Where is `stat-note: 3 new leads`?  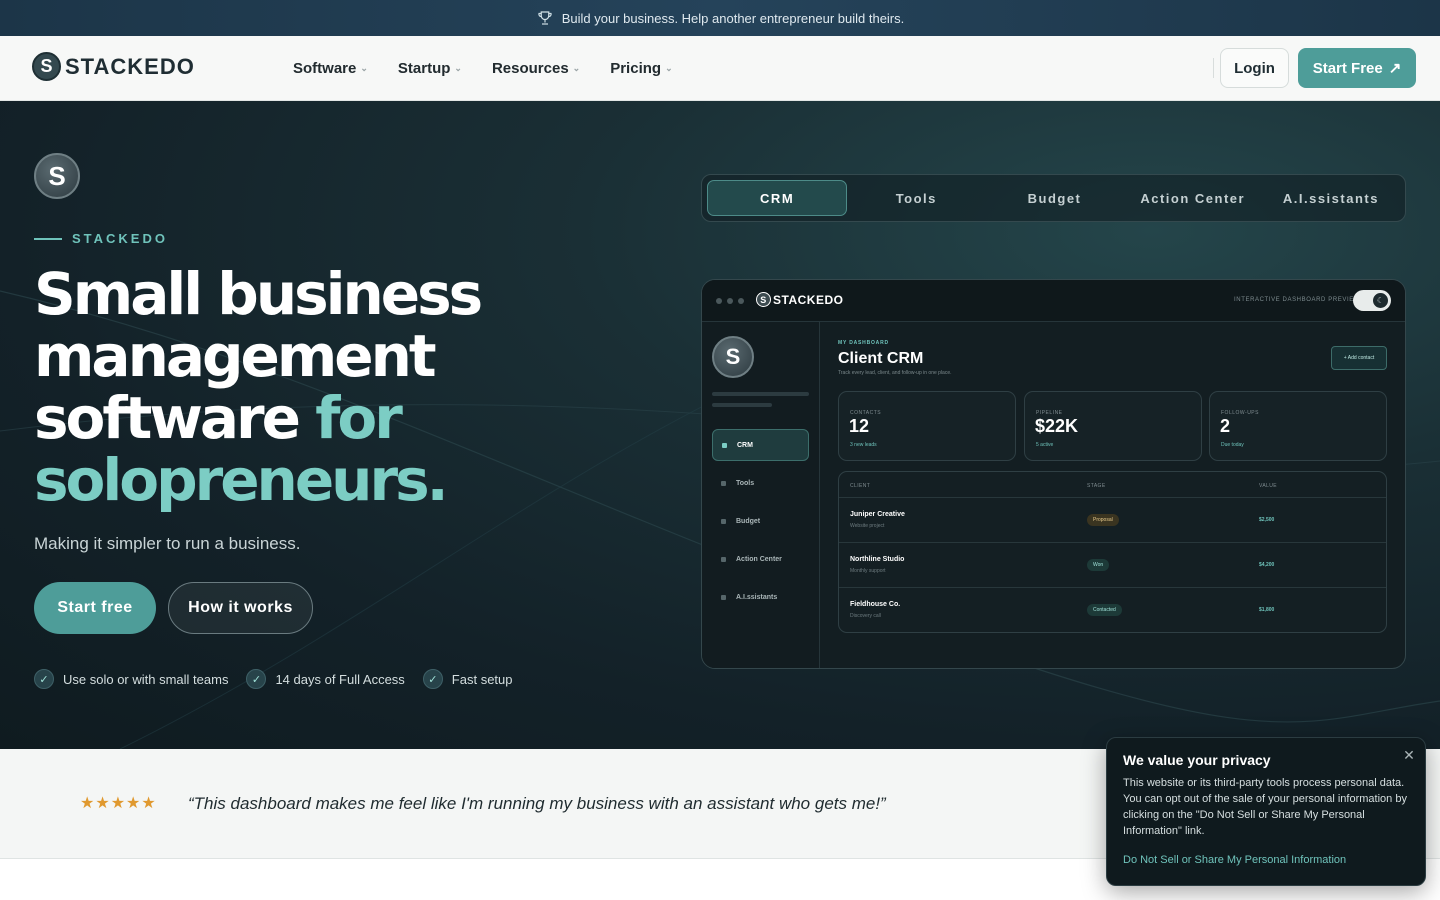
stat-note: 3 new leads is located at coordinates (863, 445).